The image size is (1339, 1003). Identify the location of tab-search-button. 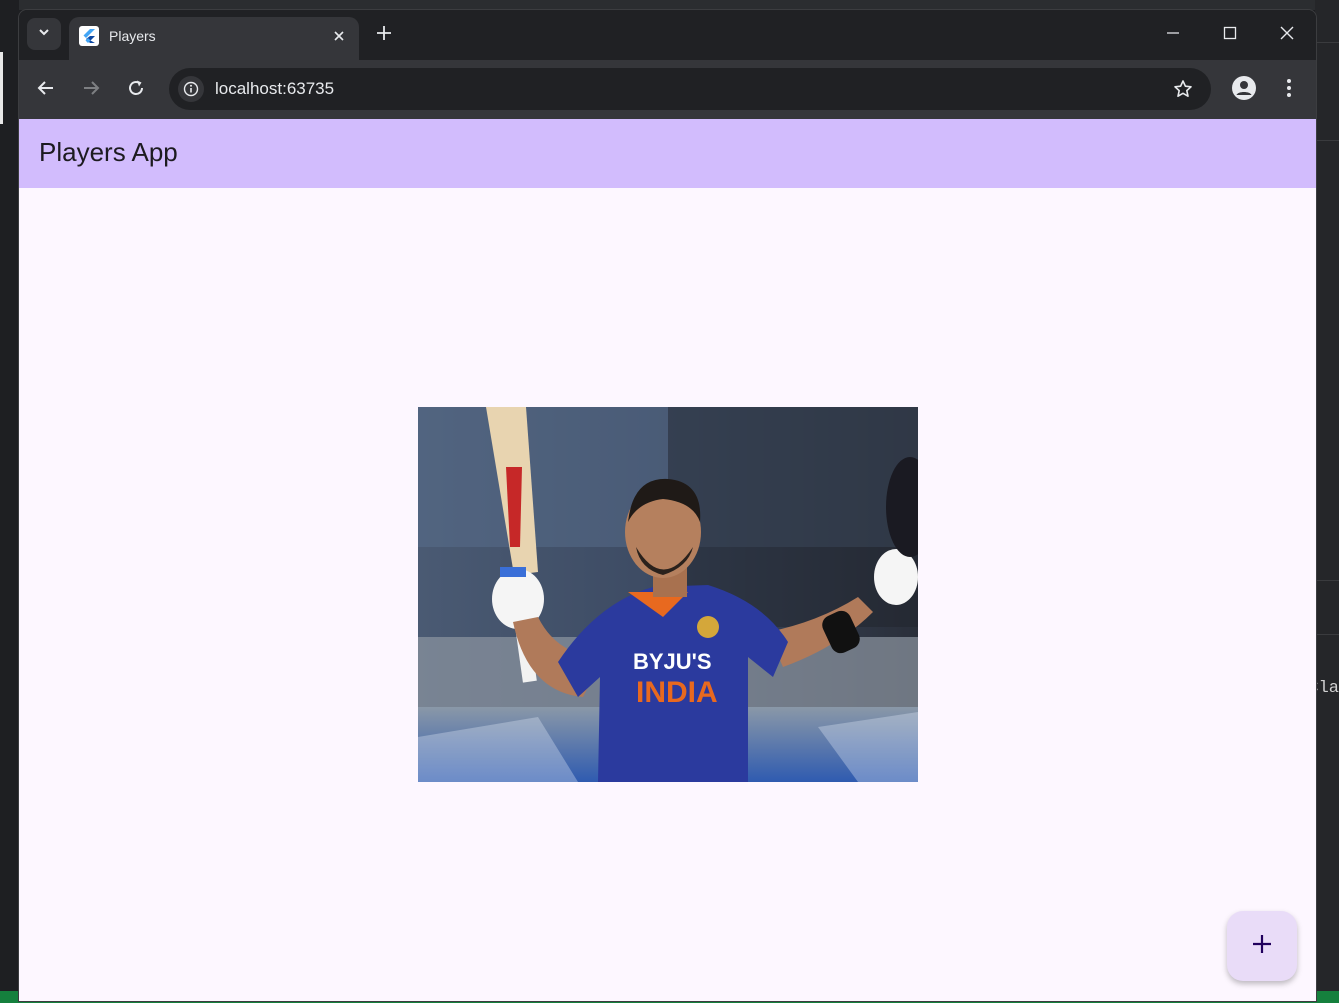
(44, 34).